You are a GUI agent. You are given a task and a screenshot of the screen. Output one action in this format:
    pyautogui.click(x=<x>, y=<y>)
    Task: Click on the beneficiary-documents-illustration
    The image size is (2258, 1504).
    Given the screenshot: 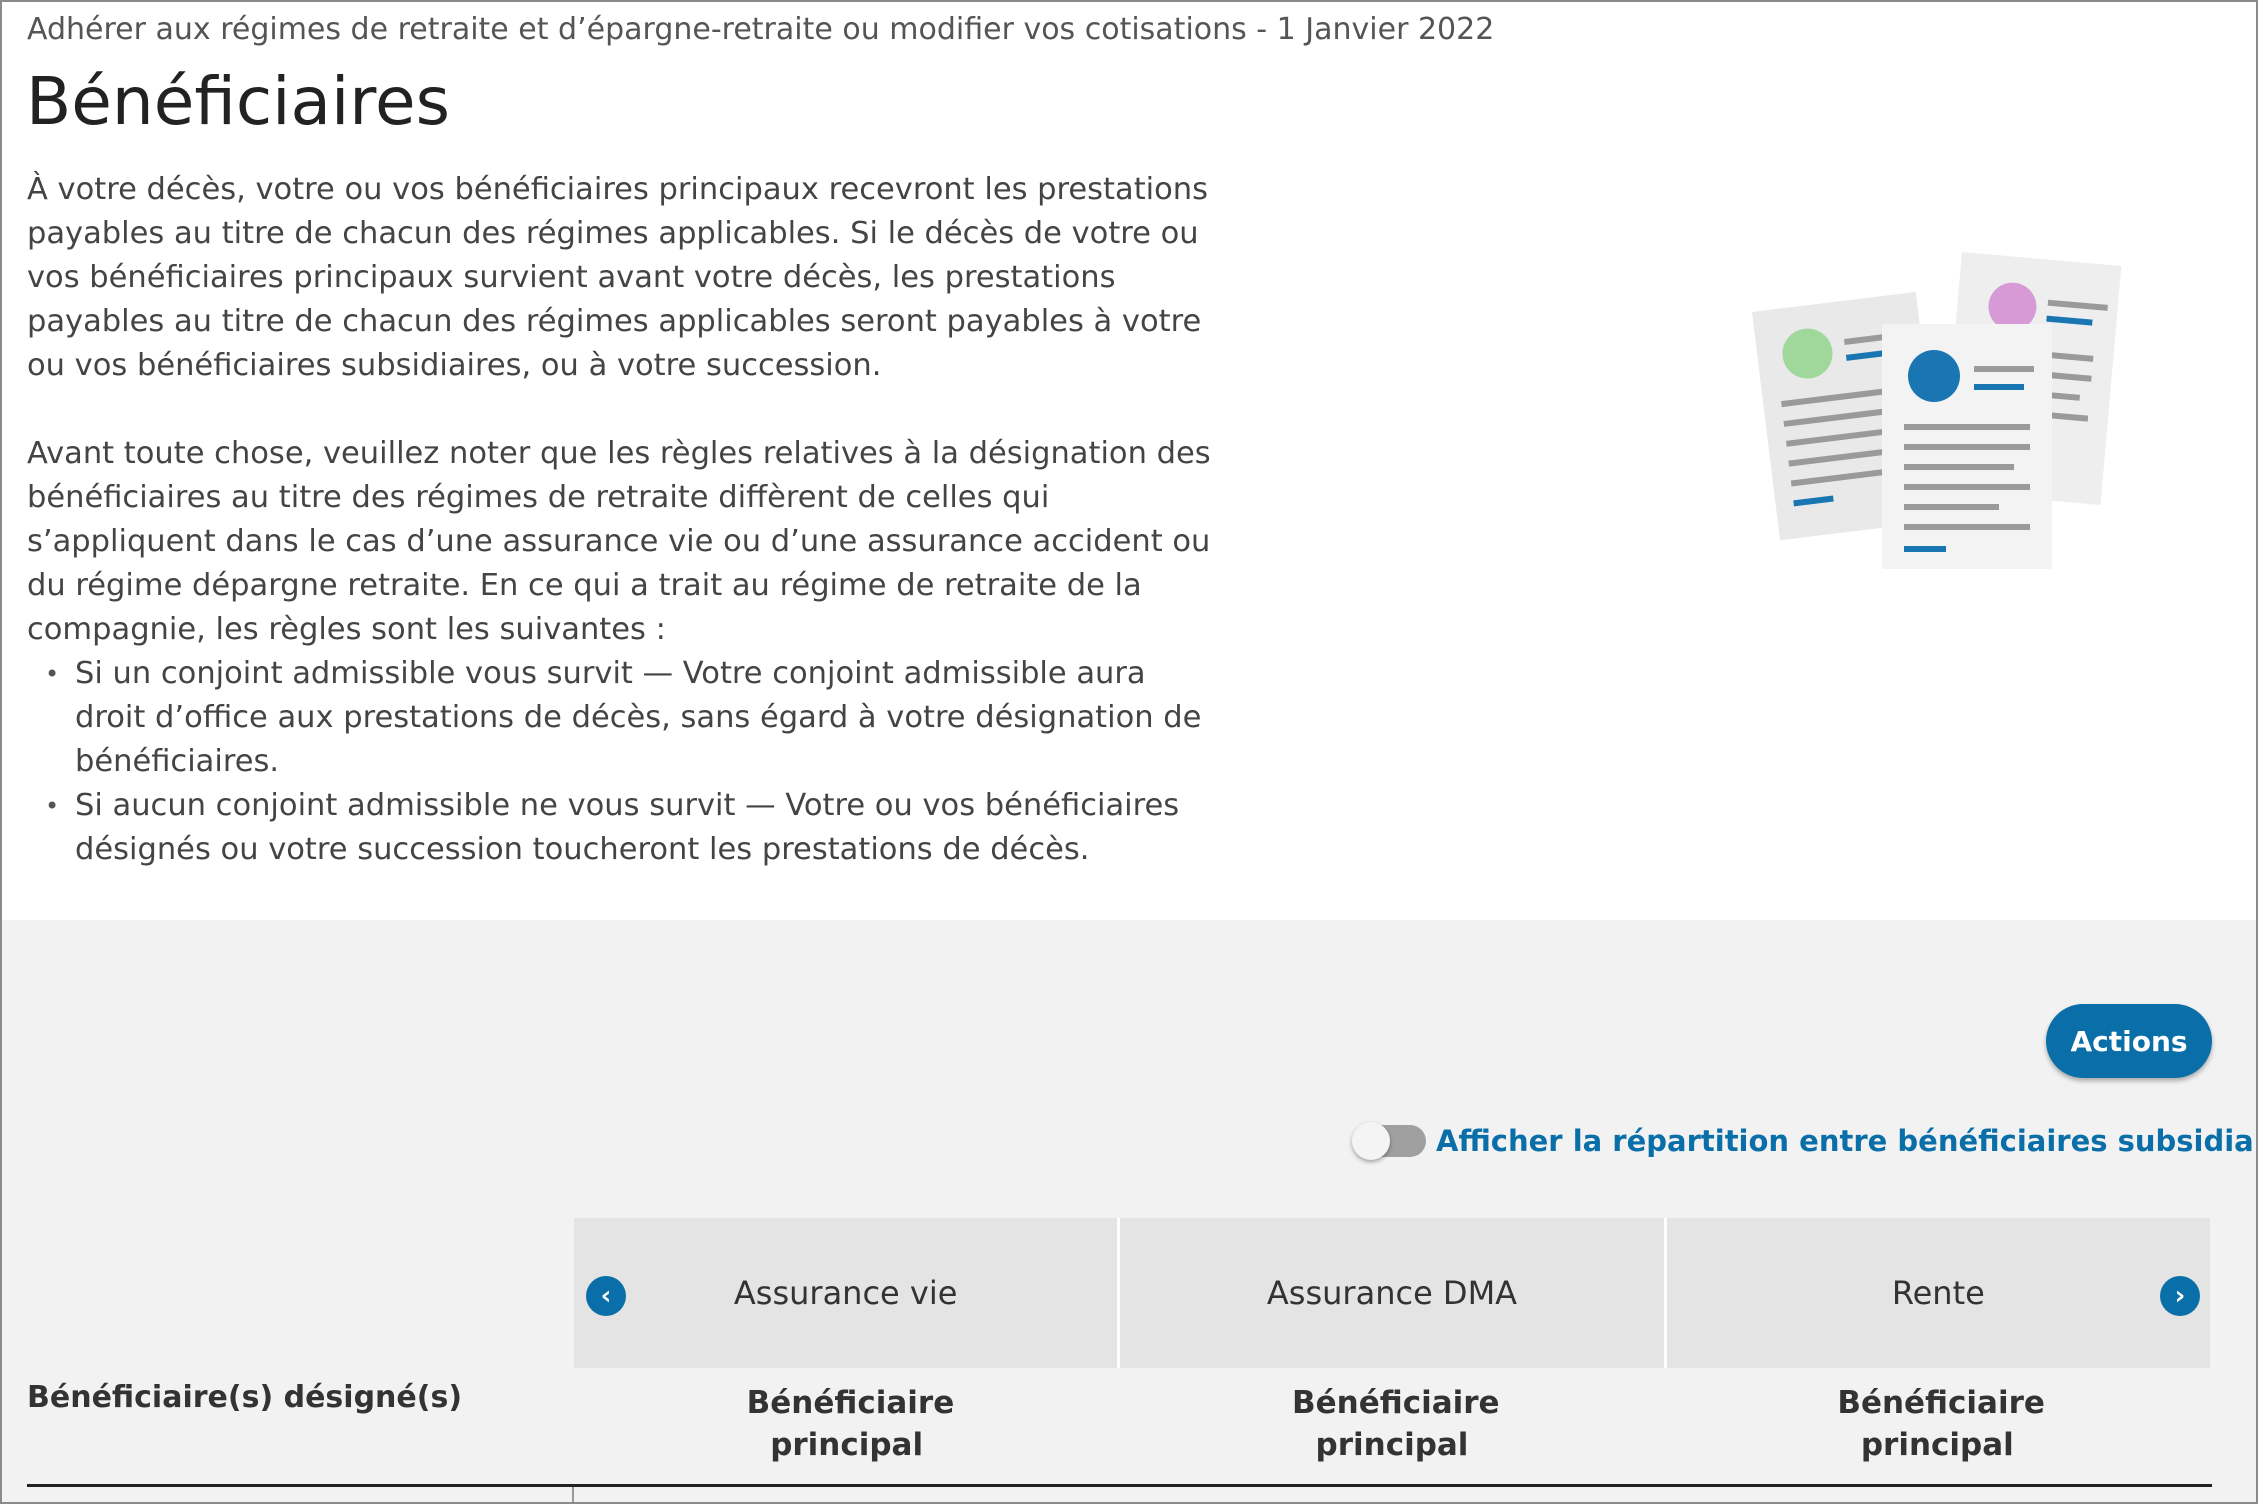 What is the action you would take?
    pyautogui.click(x=1937, y=410)
    